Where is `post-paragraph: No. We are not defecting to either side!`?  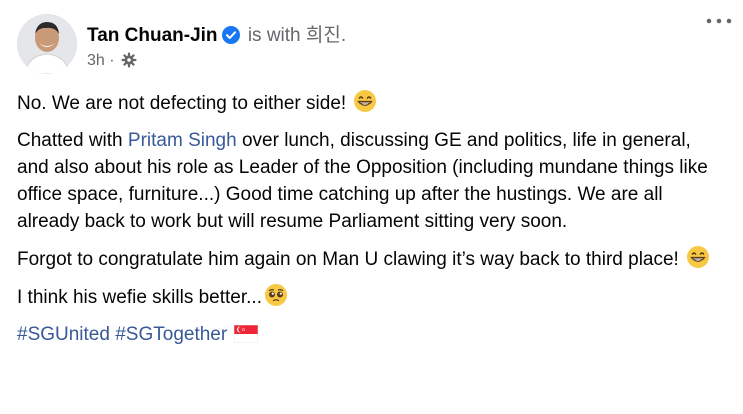
post-paragraph: No. We are not defecting to either side! is located at coordinates (367, 103).